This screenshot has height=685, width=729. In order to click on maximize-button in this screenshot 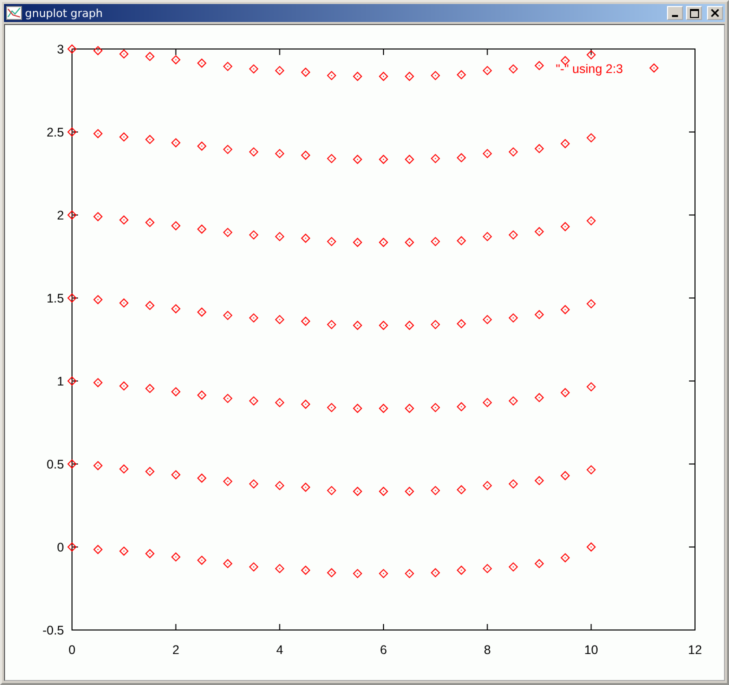, I will do `click(694, 13)`.